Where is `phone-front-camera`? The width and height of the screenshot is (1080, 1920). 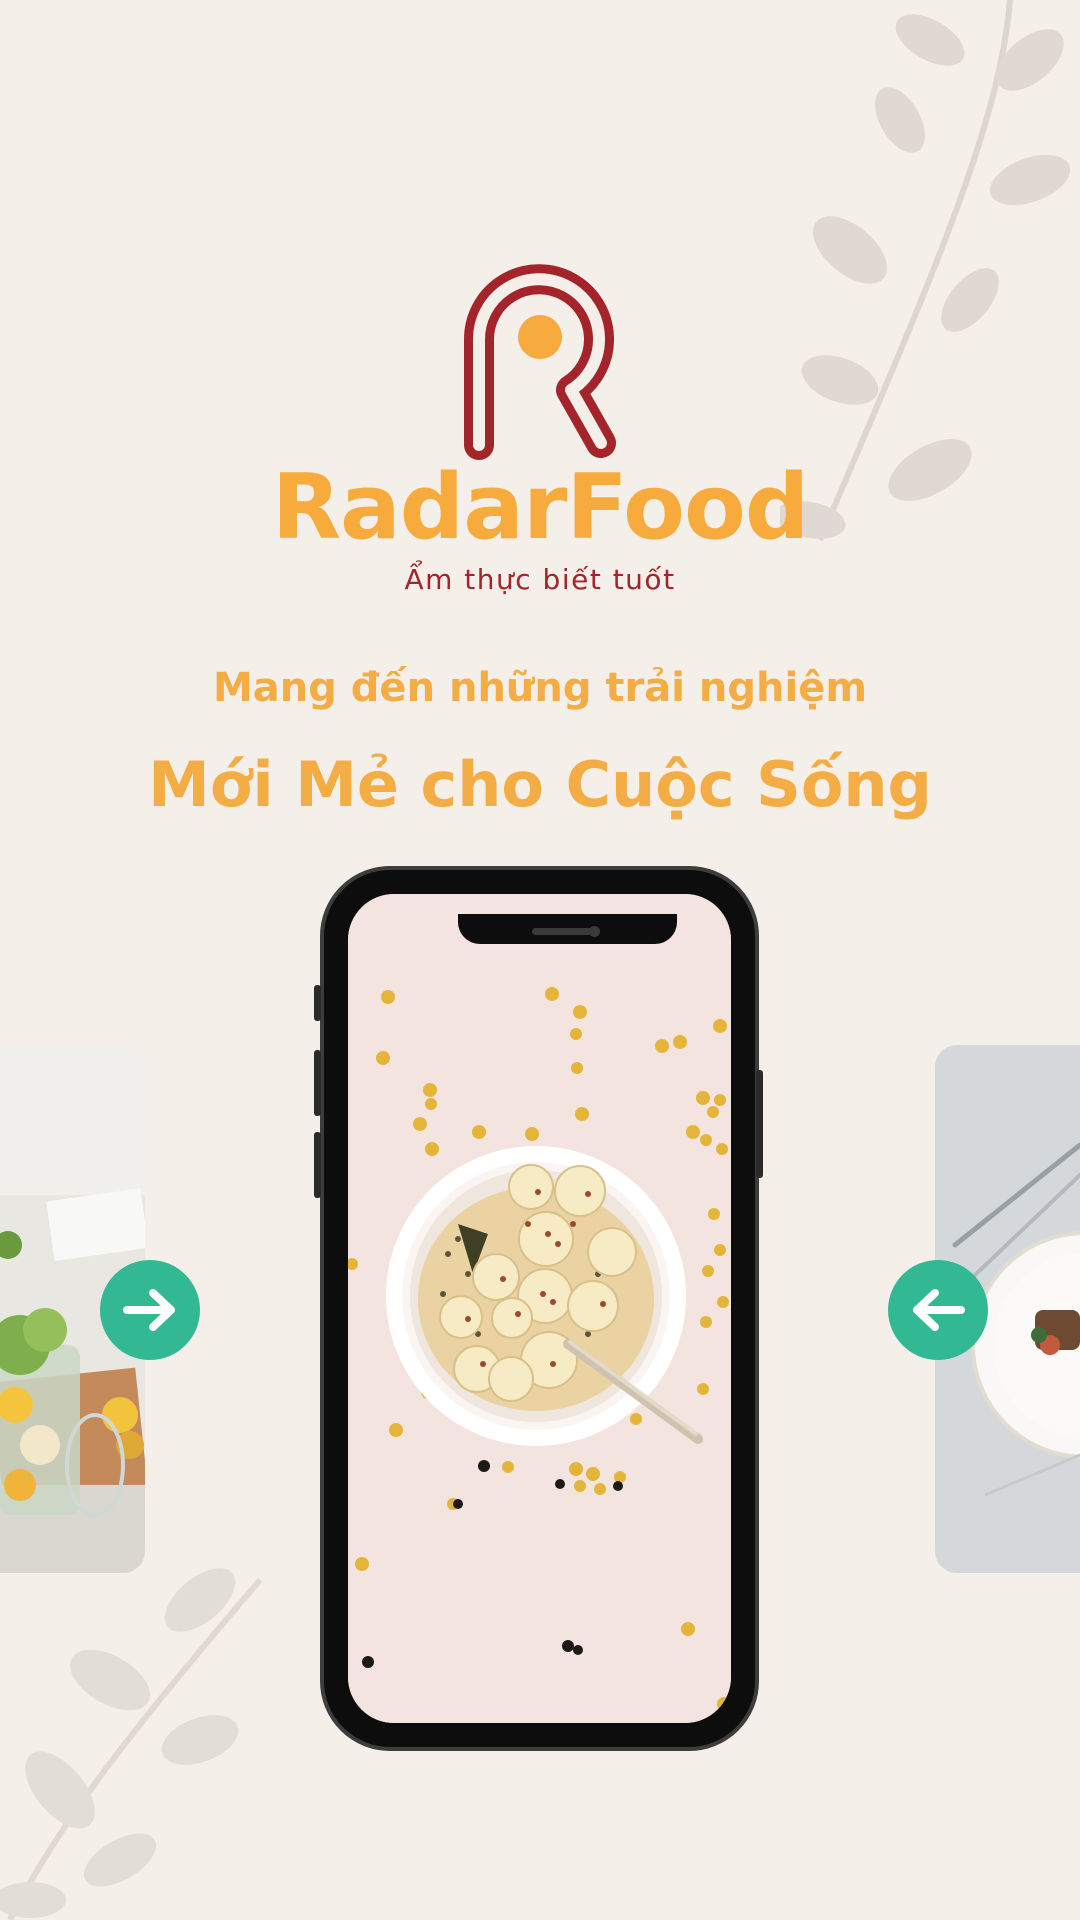
phone-front-camera is located at coordinates (594, 931).